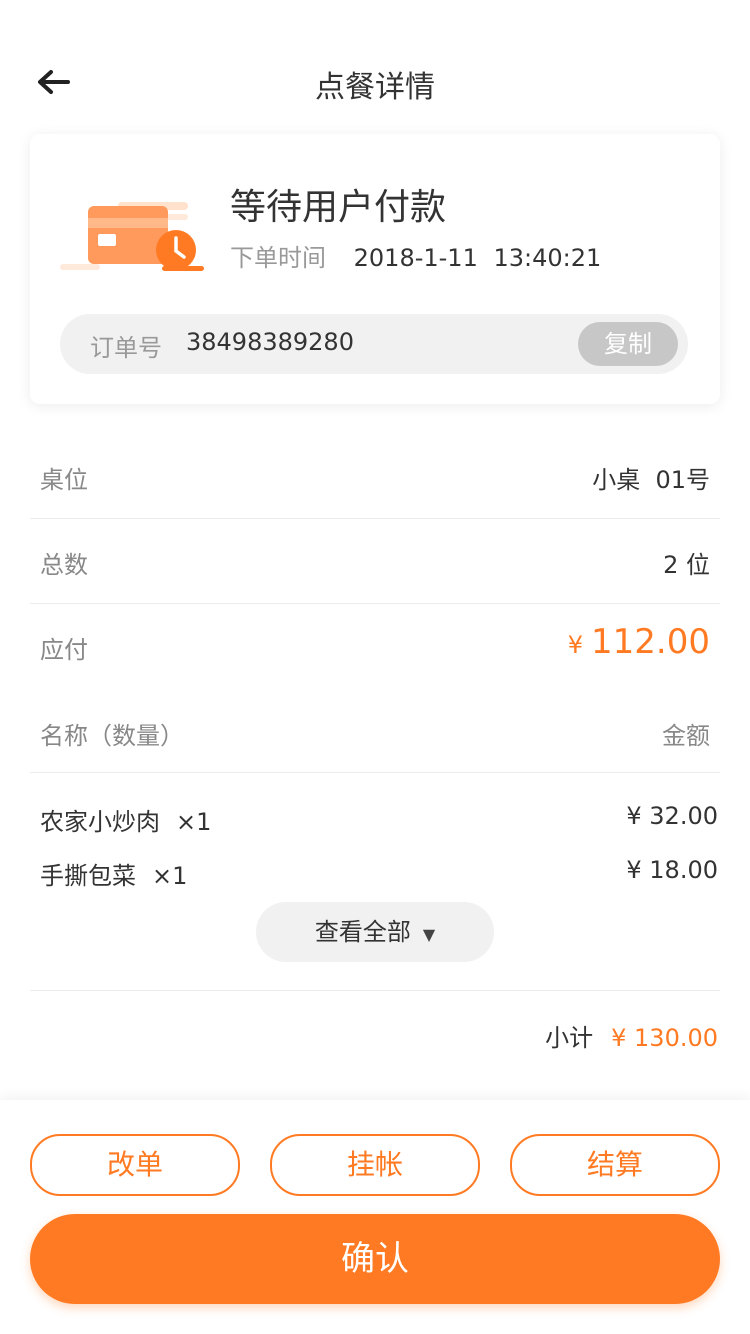  What do you see at coordinates (375, 647) in the screenshot?
I see `table-row-payable: 应付 ¥112.00` at bounding box center [375, 647].